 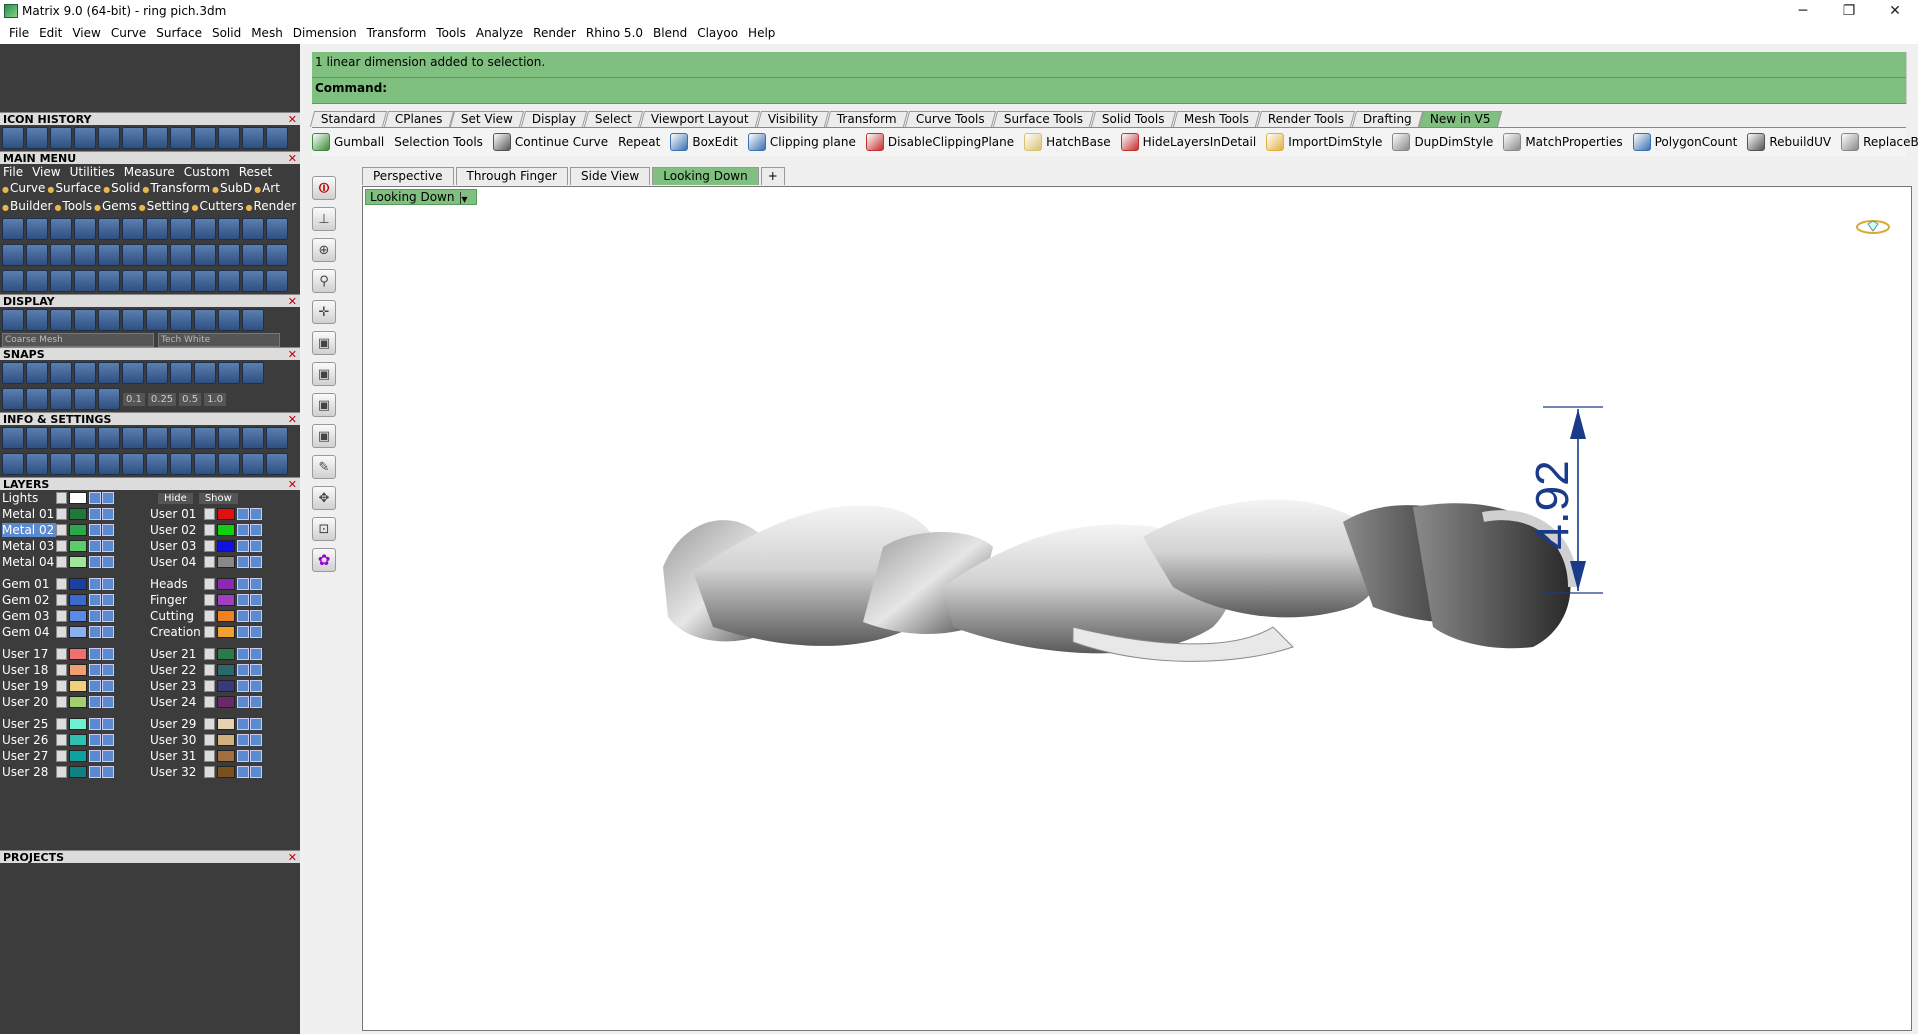 I want to click on layer-name: User 28, so click(x=29, y=772).